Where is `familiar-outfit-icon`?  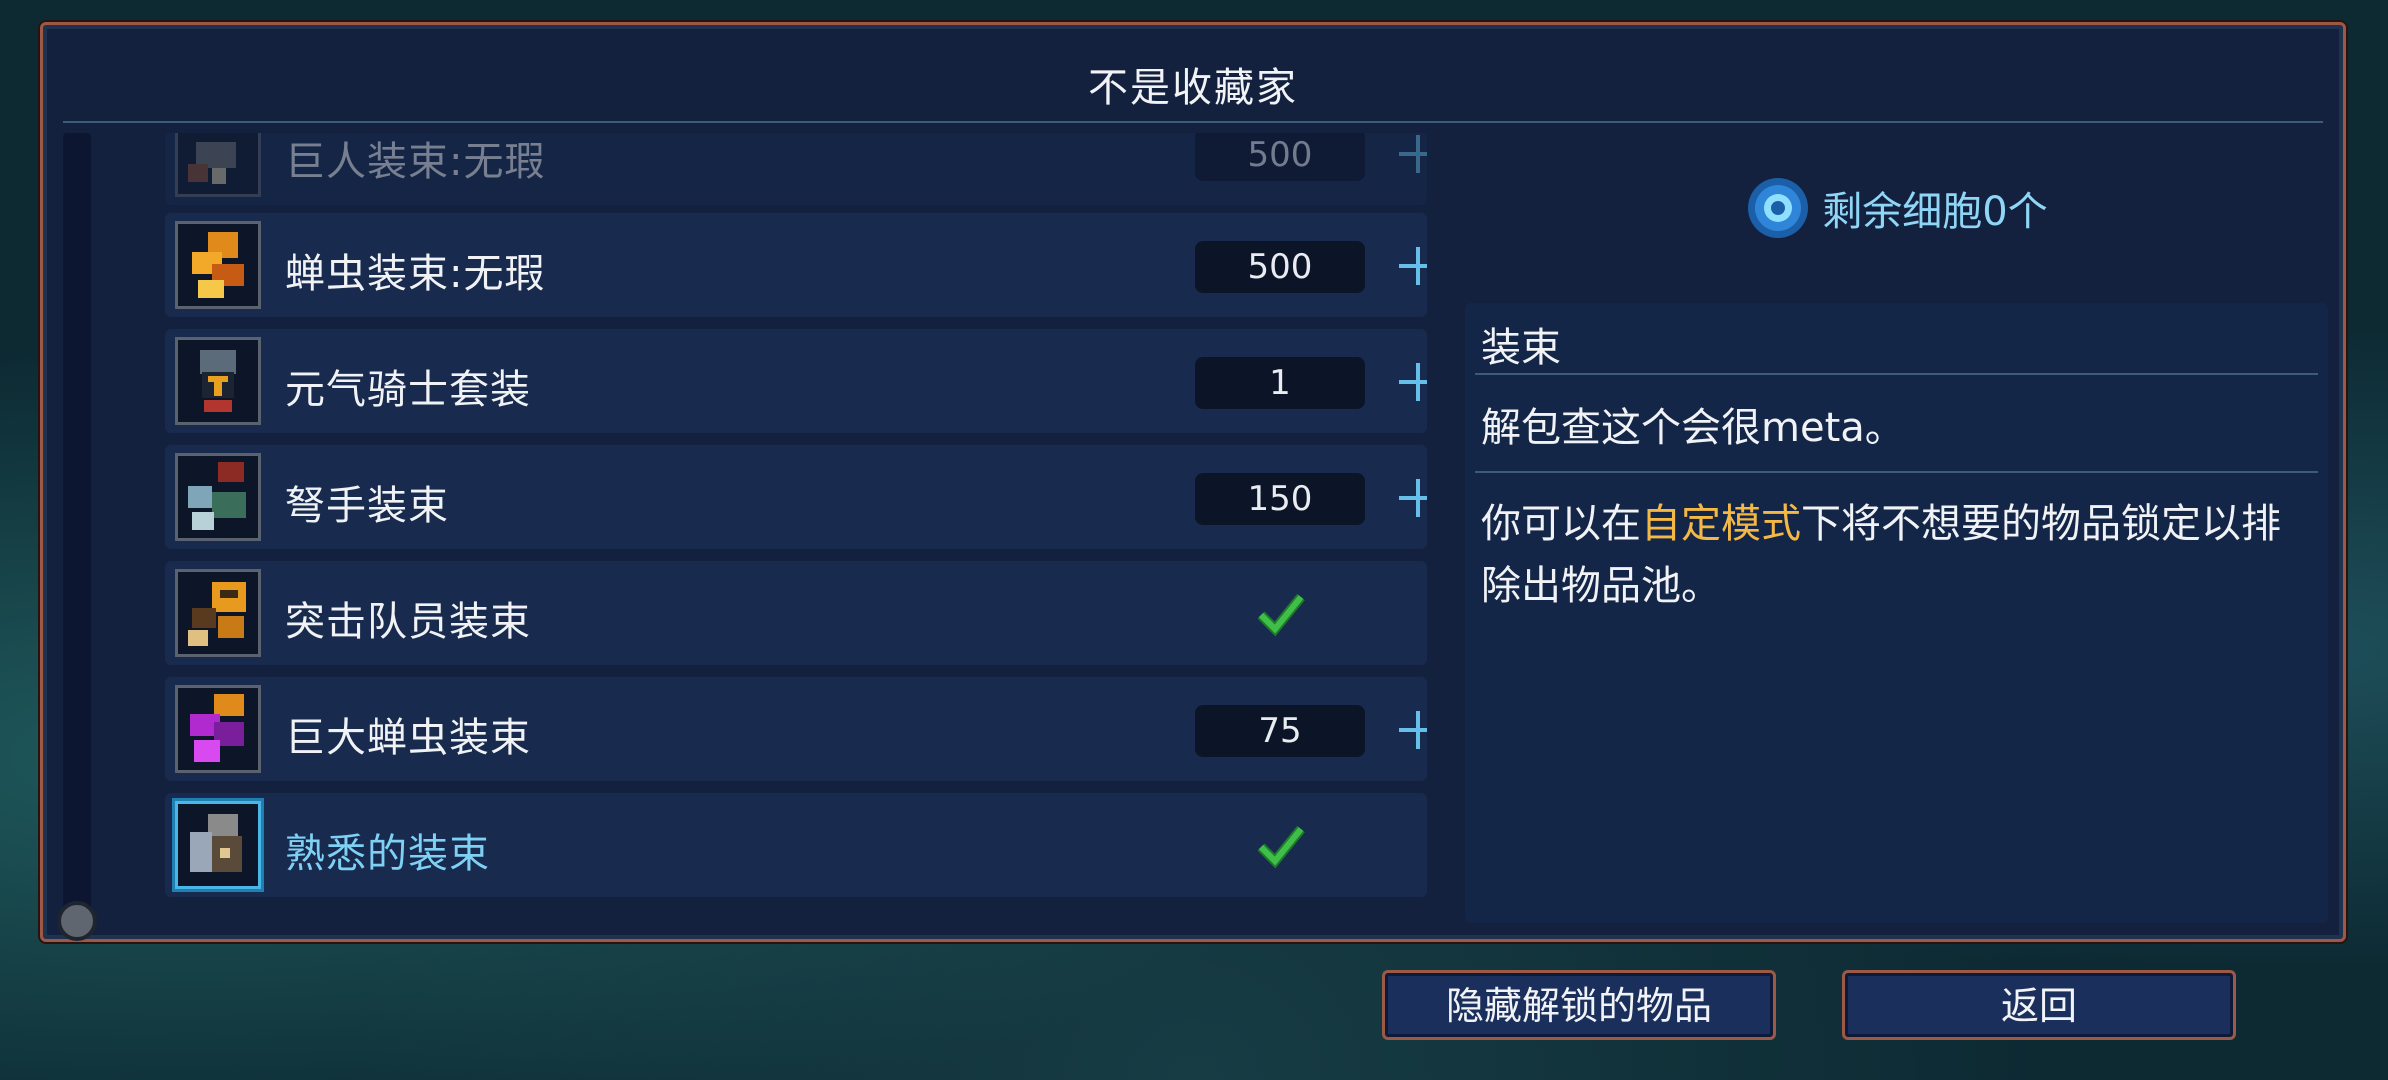
familiar-outfit-icon is located at coordinates (218, 845).